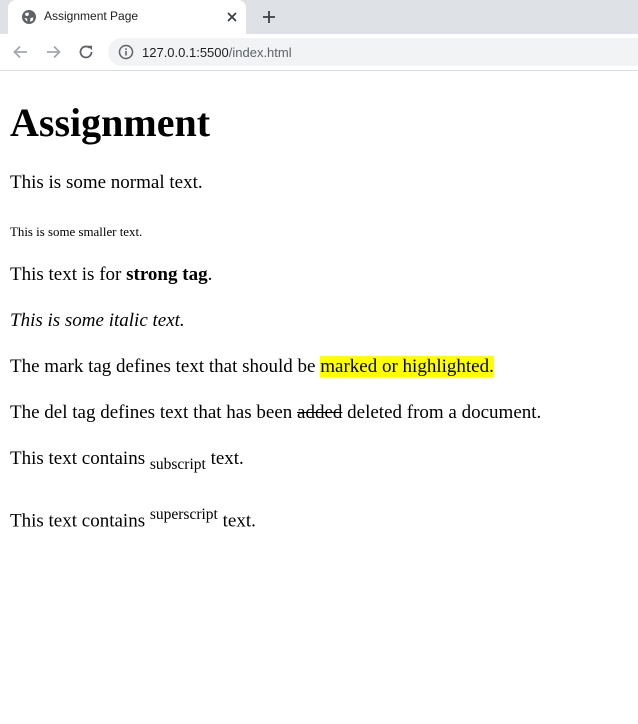 The height and width of the screenshot is (724, 638). I want to click on url-text: 127.0.0.1:5500/index.html, so click(217, 52).